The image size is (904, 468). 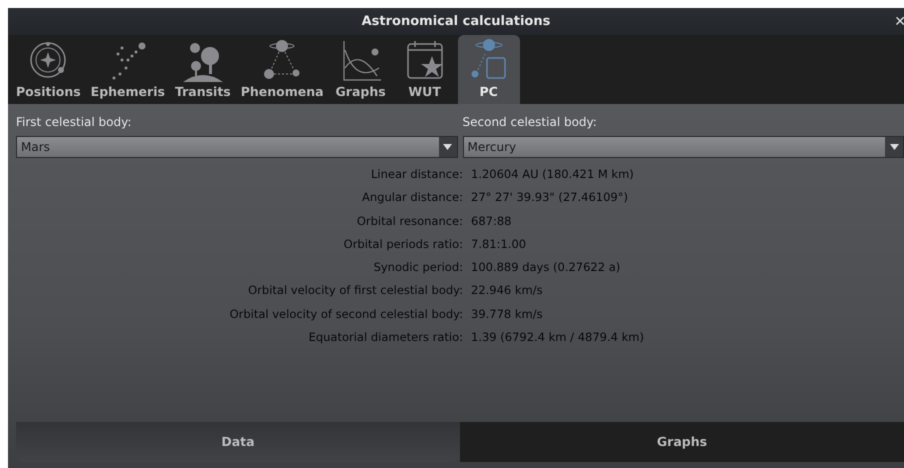 I want to click on first-body-dropdown: Mars, so click(x=237, y=147).